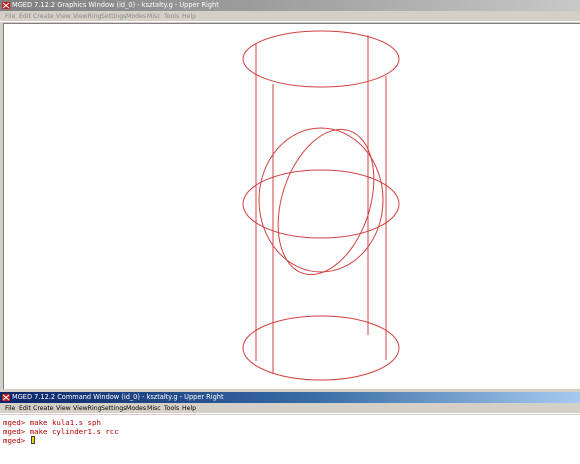  What do you see at coordinates (43, 16) in the screenshot?
I see `graphics-menu-create: Create` at bounding box center [43, 16].